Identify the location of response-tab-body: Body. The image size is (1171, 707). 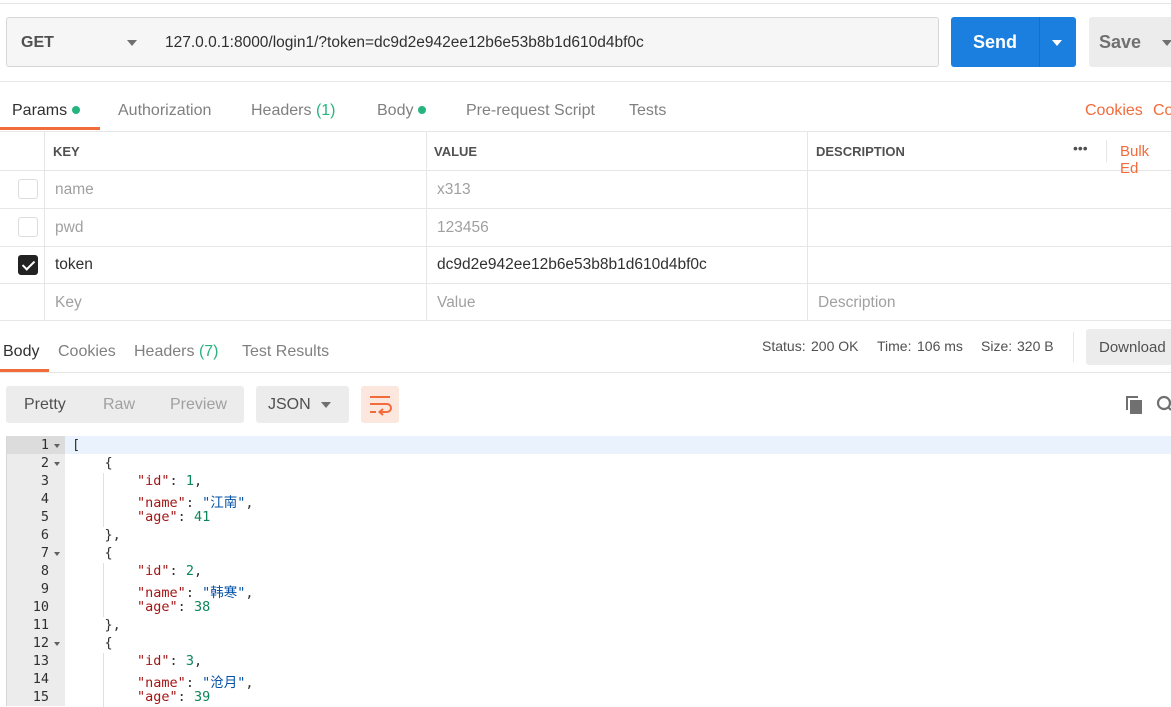
(21, 352).